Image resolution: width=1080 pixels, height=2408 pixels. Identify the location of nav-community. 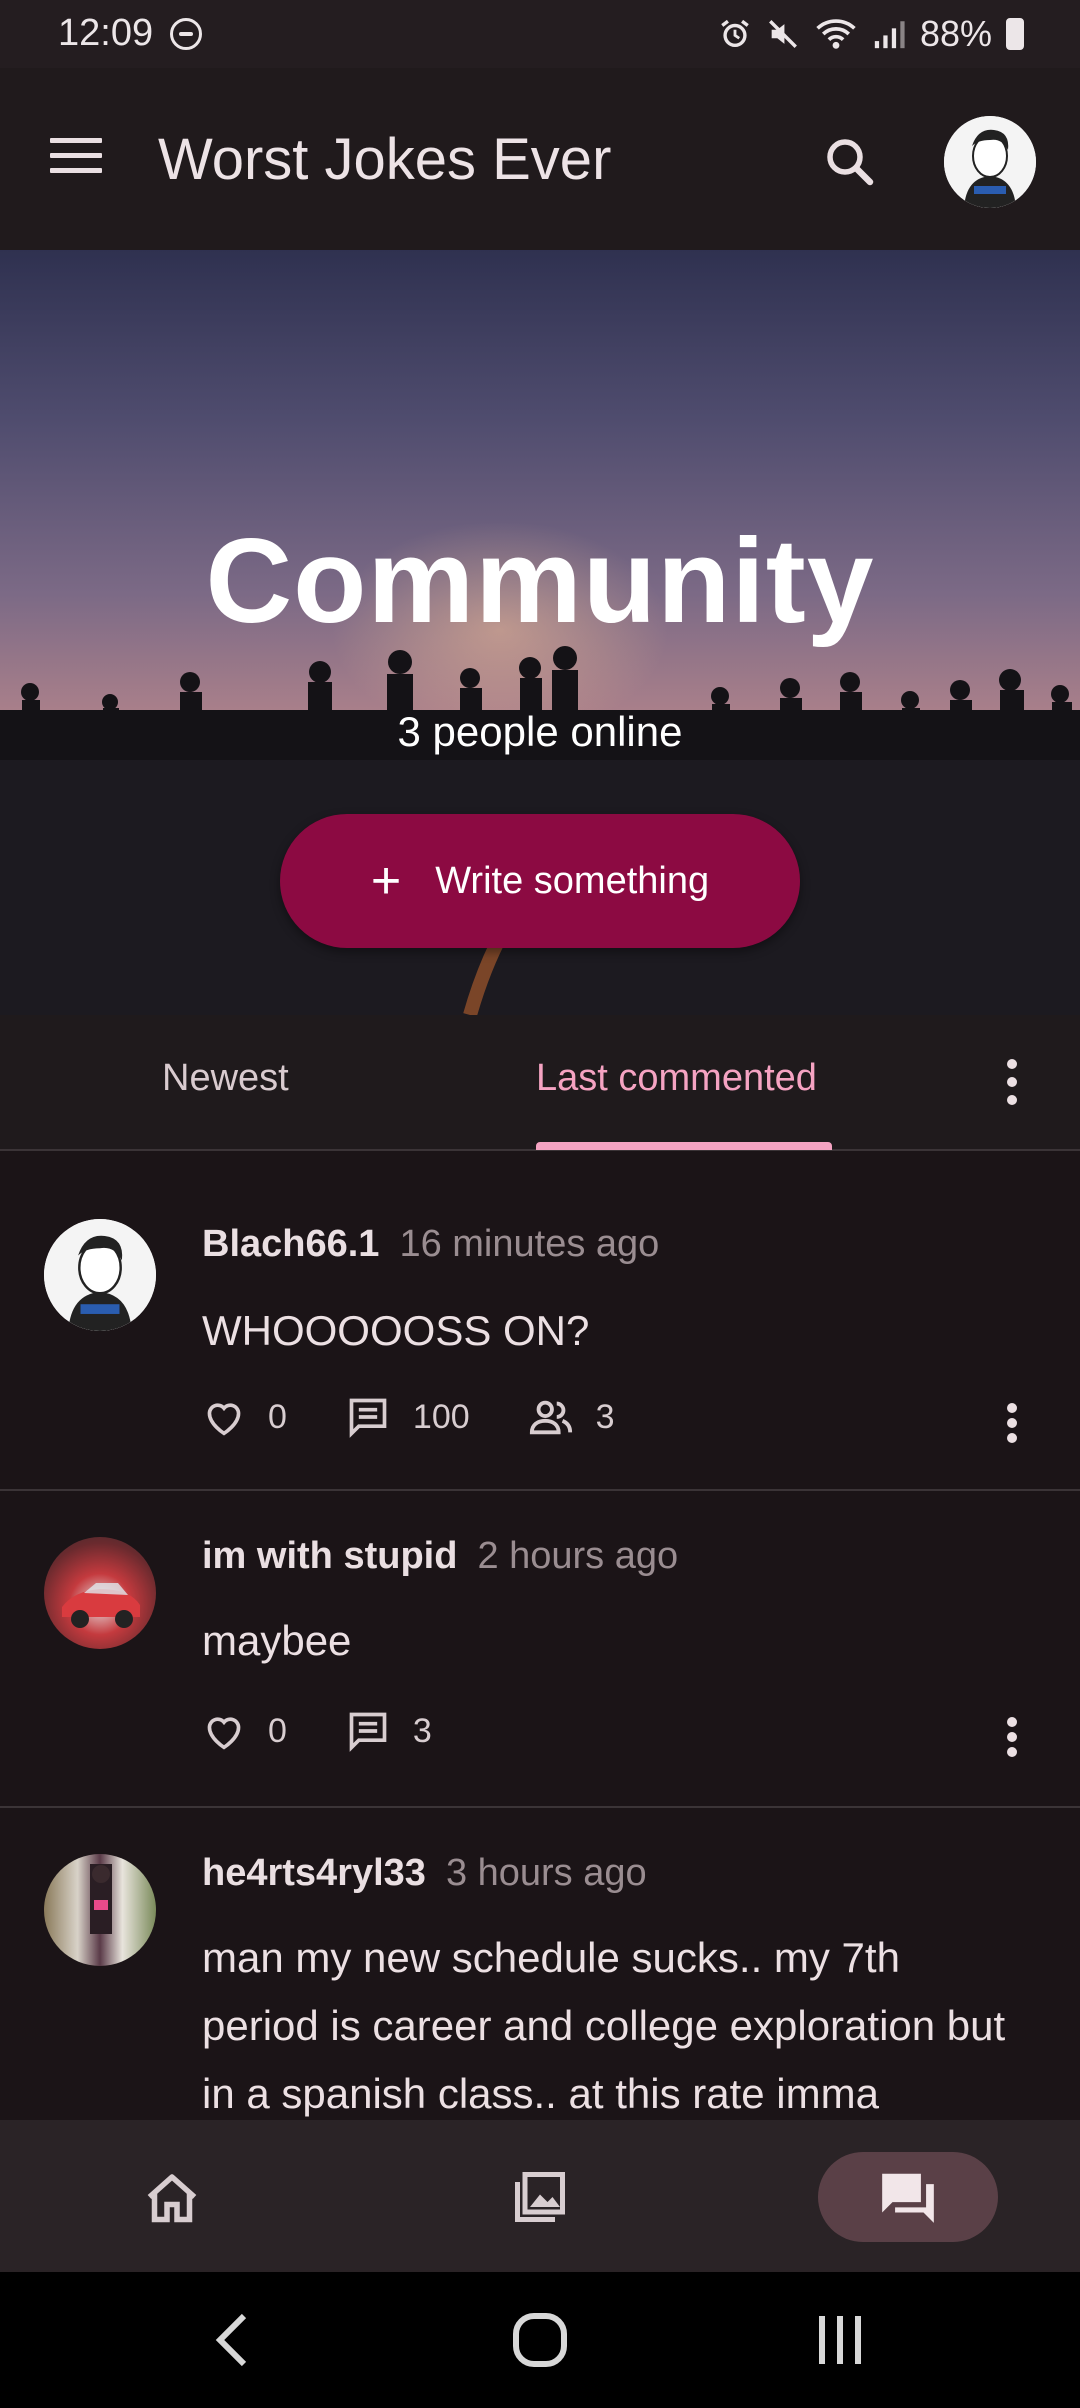
(908, 2197).